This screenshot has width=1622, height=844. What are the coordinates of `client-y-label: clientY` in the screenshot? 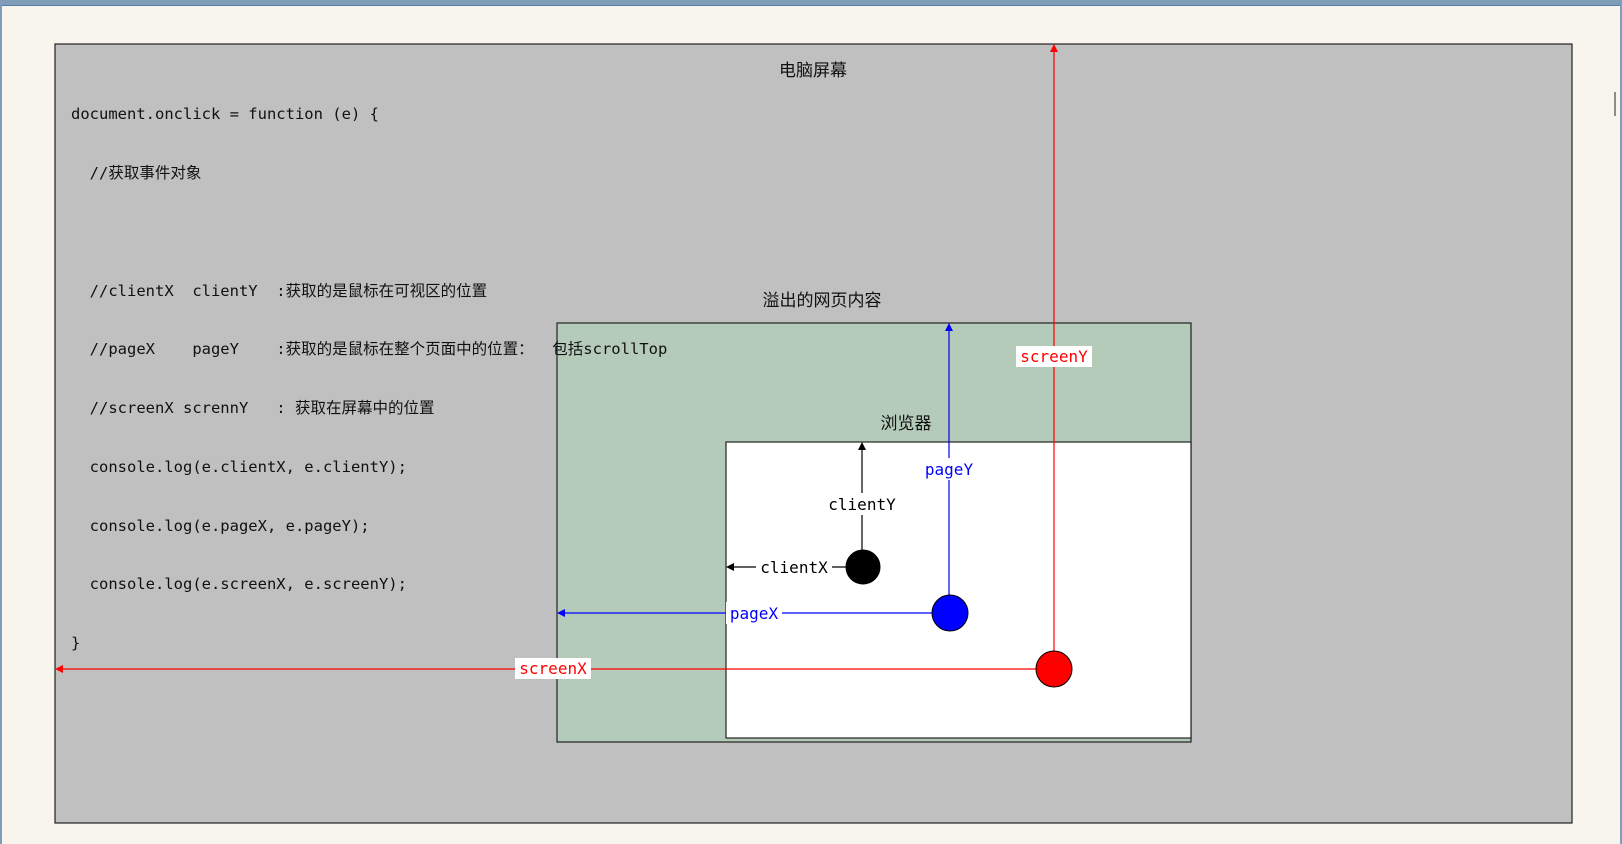 It's located at (862, 504).